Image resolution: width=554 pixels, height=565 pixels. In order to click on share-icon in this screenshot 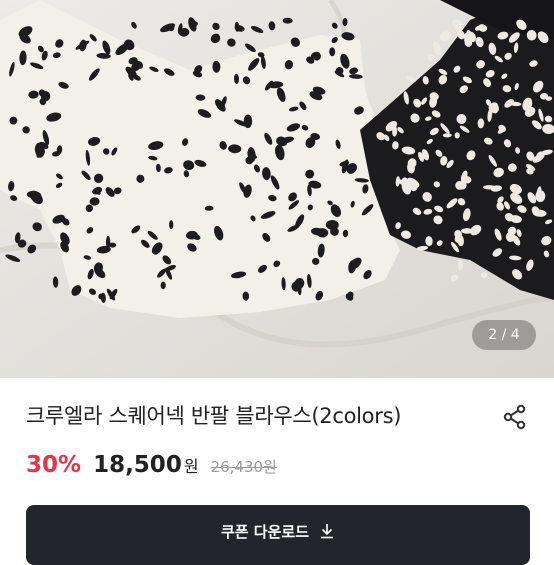, I will do `click(514, 417)`.